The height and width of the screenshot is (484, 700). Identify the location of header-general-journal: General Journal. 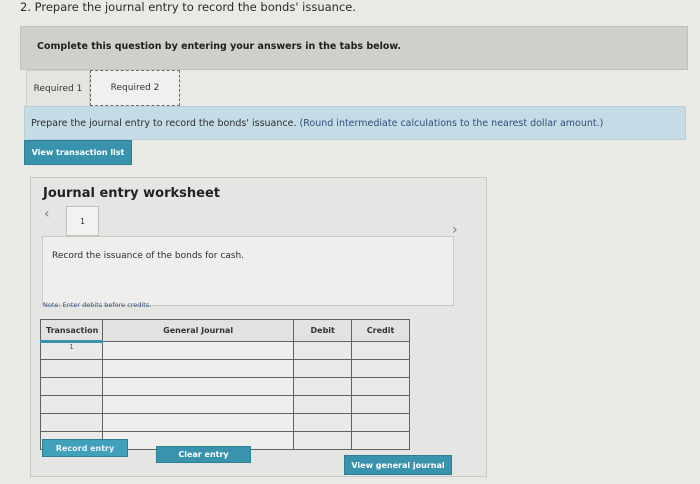
(198, 330).